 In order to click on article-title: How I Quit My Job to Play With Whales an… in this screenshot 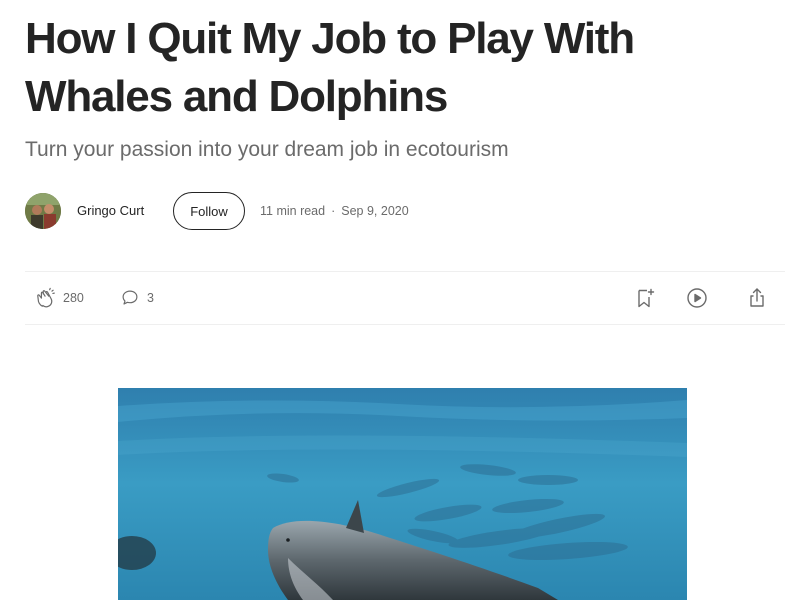, I will do `click(330, 67)`.